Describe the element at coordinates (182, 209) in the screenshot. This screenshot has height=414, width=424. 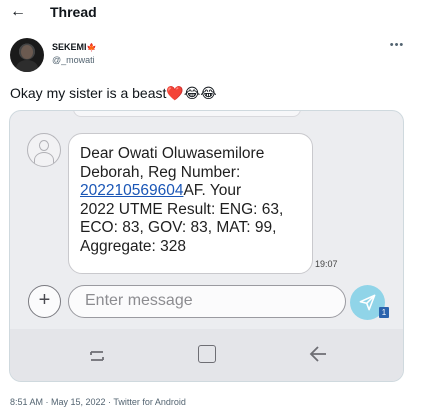
I see `sms-line: 2022 UTME Result: ENG: 63,` at that location.